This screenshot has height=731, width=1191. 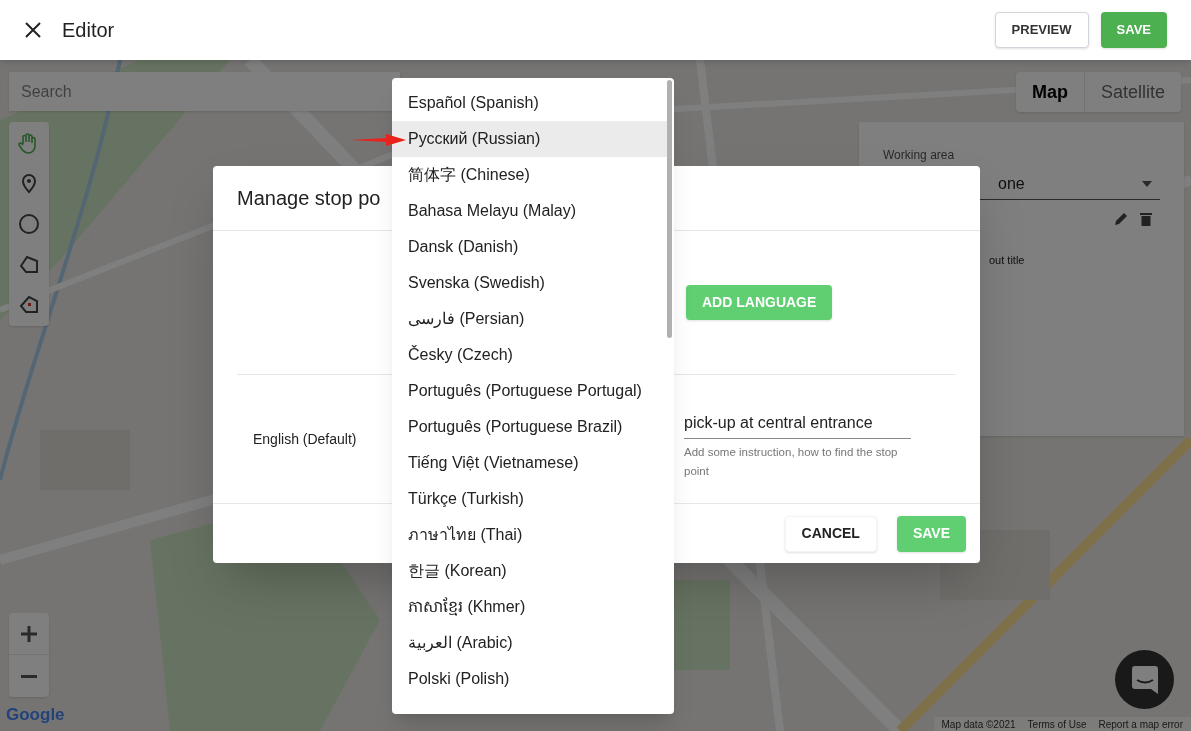 What do you see at coordinates (1140, 723) in the screenshot?
I see `footer-link: Report a map error` at bounding box center [1140, 723].